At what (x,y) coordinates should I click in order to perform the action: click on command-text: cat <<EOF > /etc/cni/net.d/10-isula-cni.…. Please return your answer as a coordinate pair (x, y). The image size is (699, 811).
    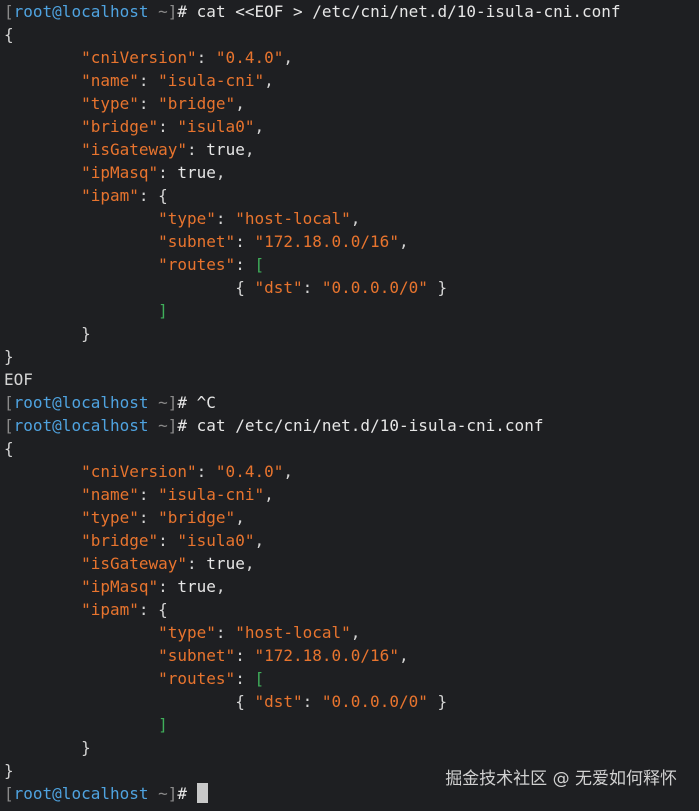
    Looking at the image, I should click on (408, 11).